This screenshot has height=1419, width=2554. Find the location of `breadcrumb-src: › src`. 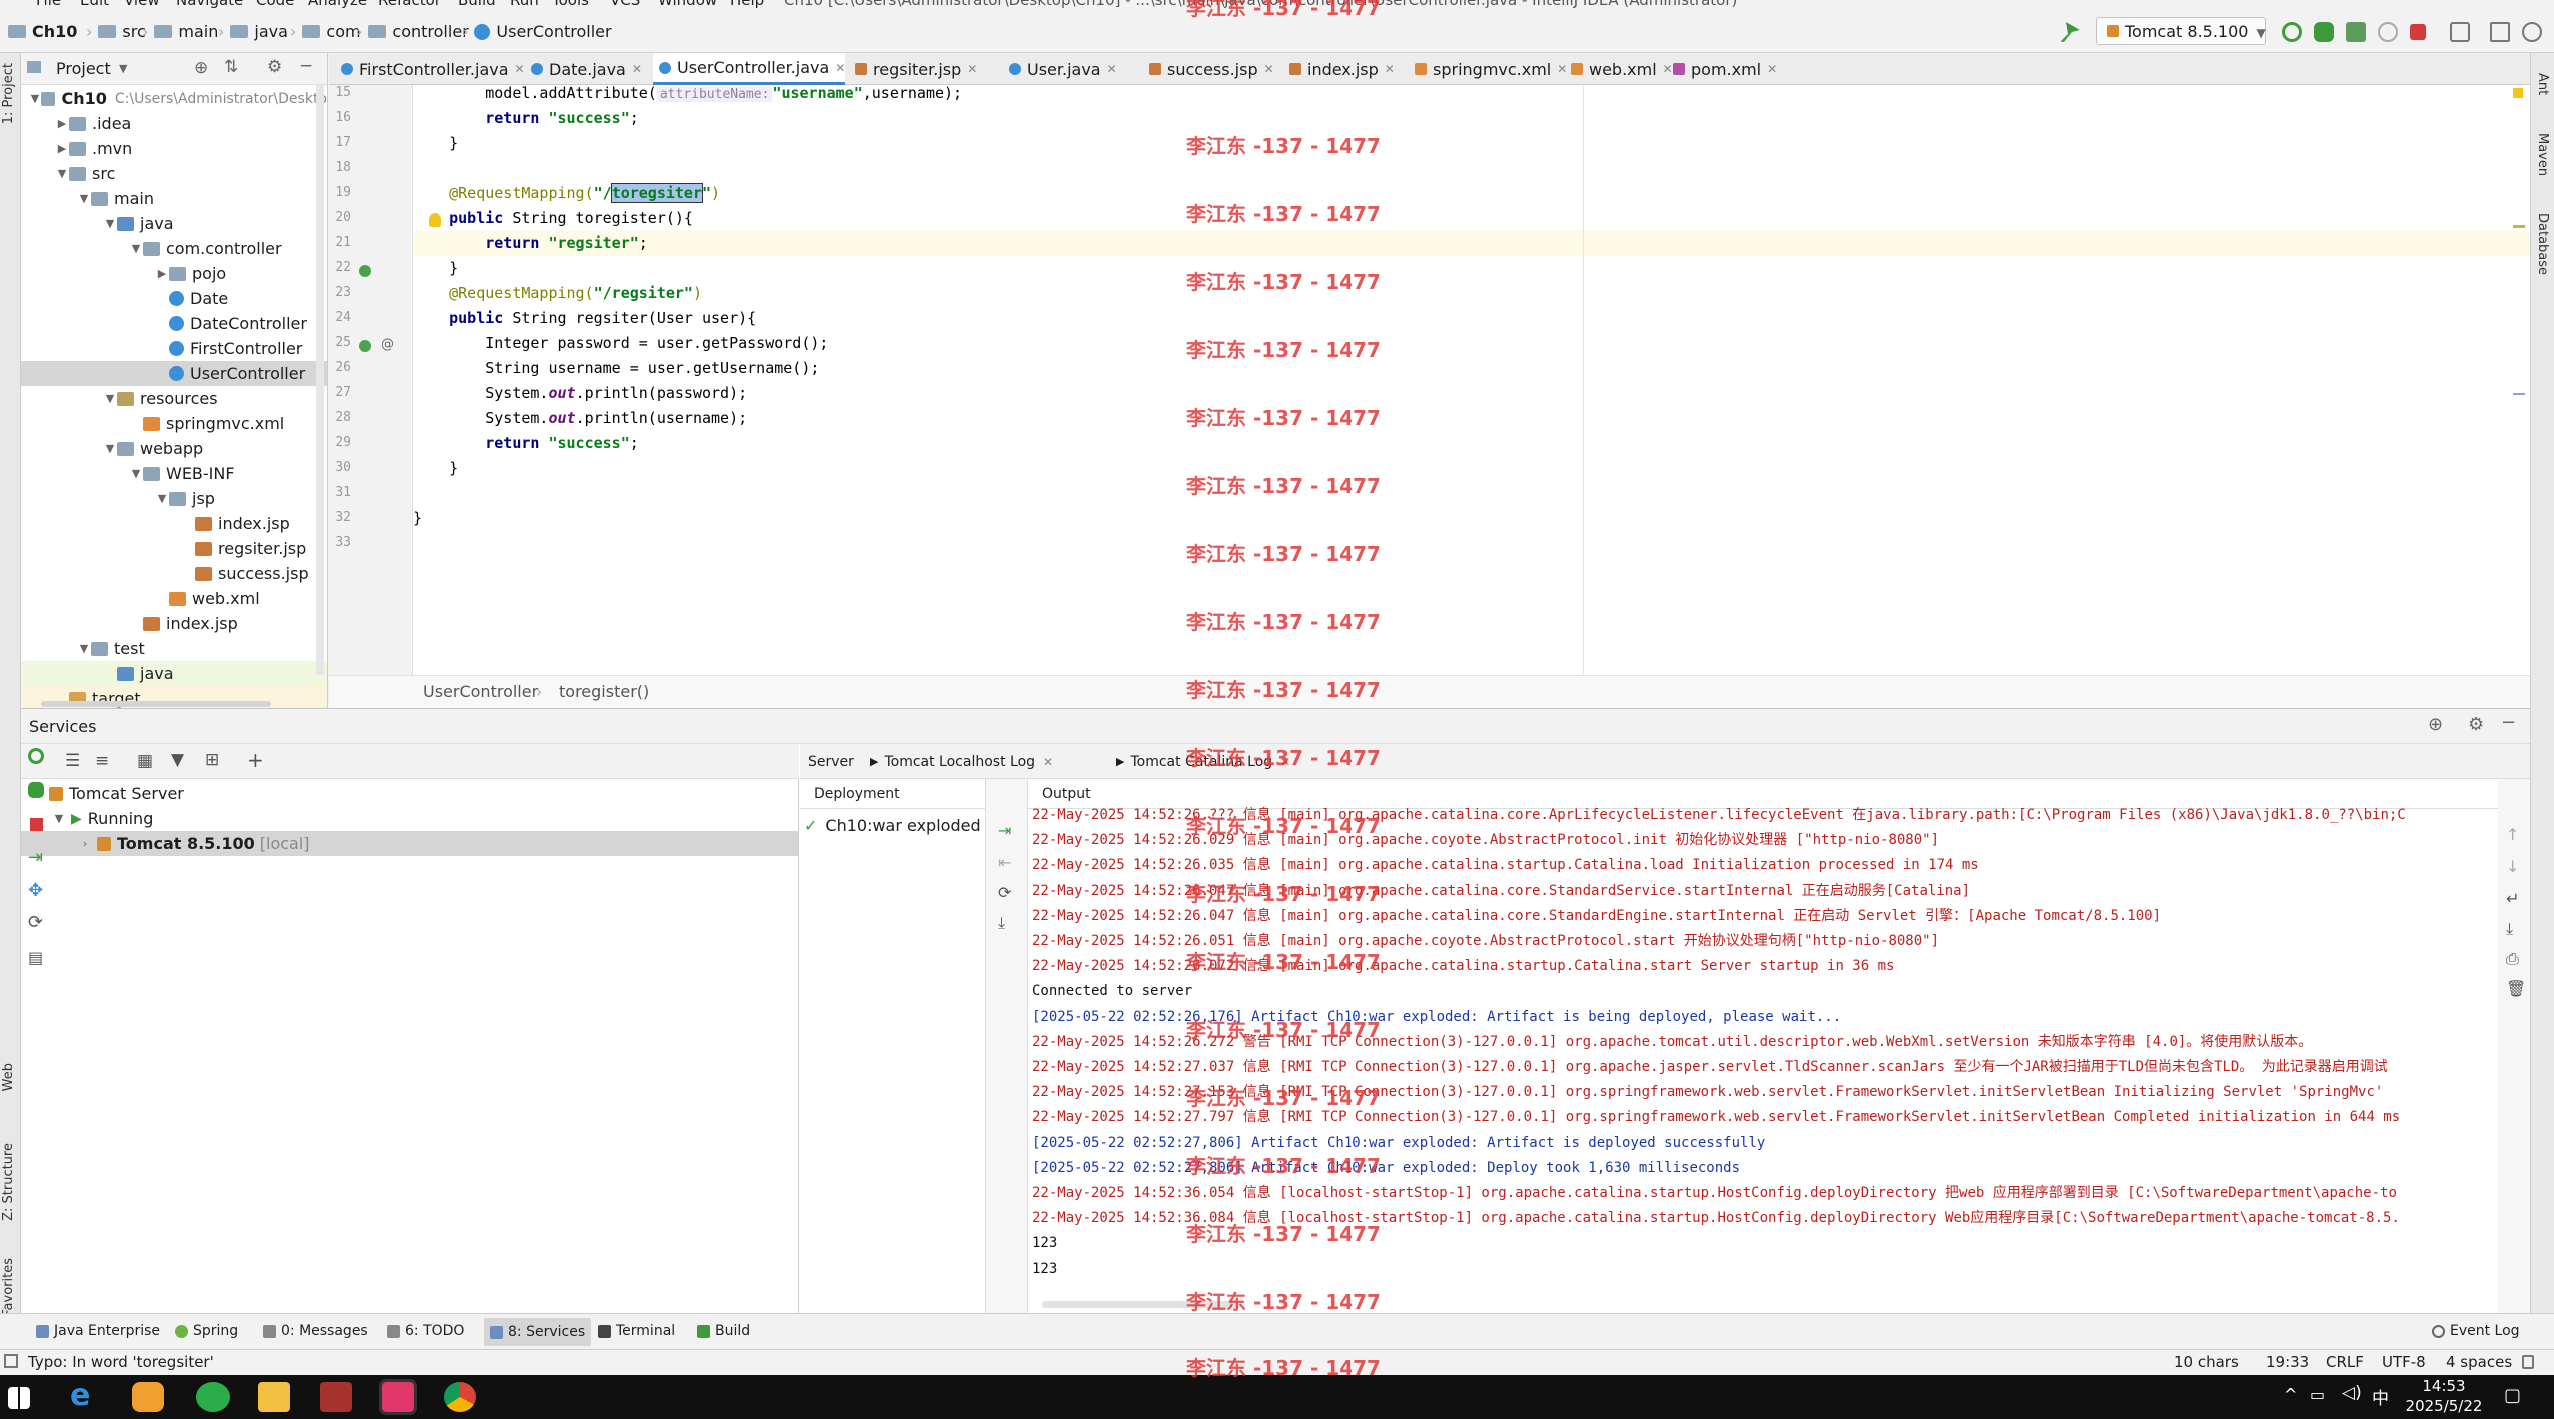

breadcrumb-src: › src is located at coordinates (116, 31).